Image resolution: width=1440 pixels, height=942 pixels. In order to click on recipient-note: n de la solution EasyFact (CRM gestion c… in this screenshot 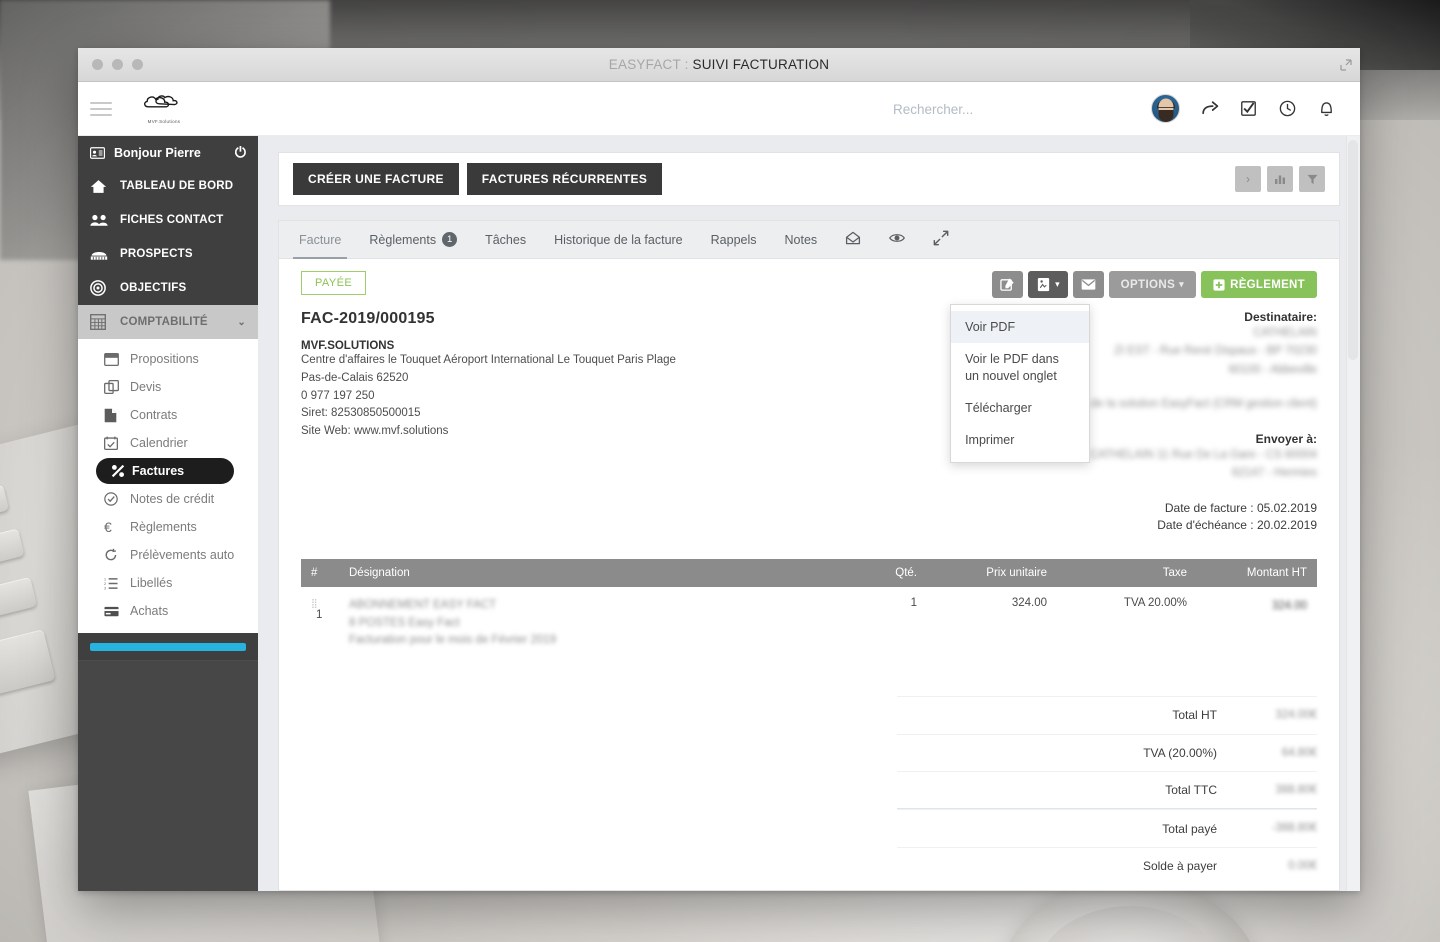, I will do `click(1199, 404)`.